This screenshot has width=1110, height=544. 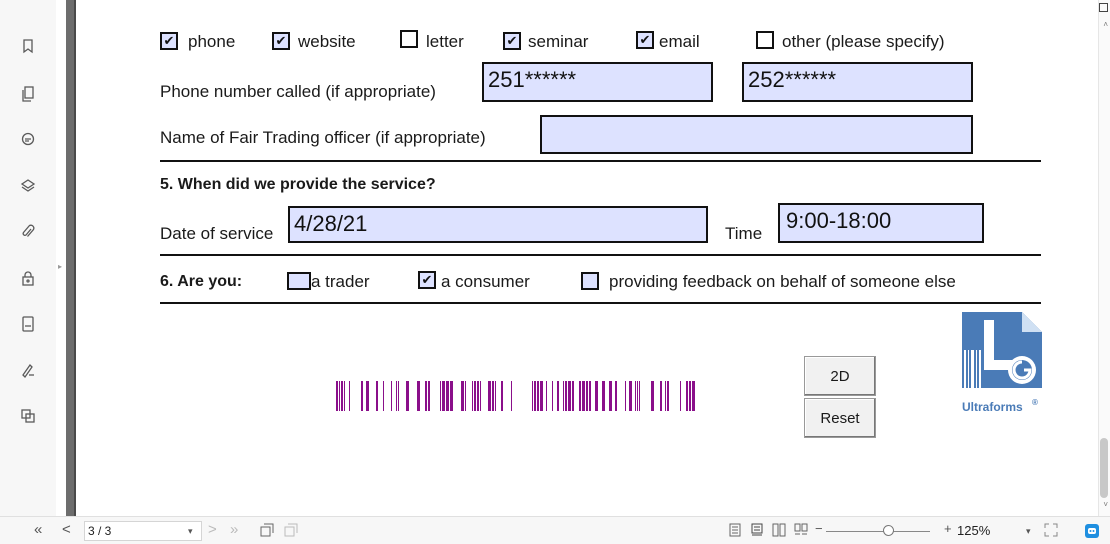 What do you see at coordinates (735, 531) in the screenshot?
I see `single-page-view-icon` at bounding box center [735, 531].